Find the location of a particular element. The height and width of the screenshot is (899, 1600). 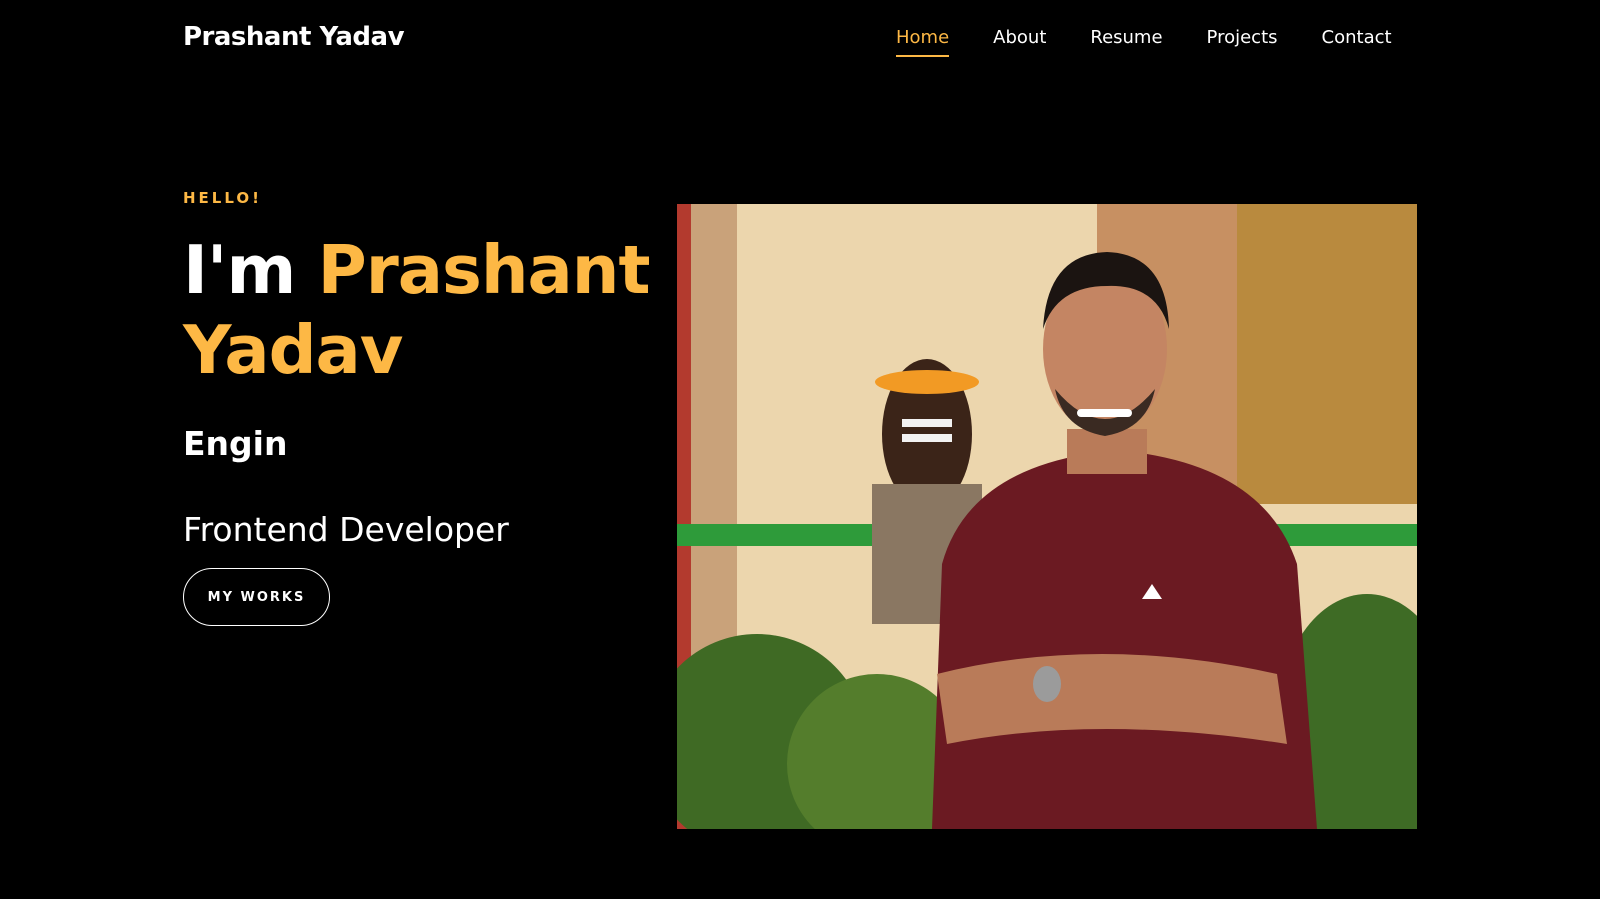

photo-garland is located at coordinates (927, 382).